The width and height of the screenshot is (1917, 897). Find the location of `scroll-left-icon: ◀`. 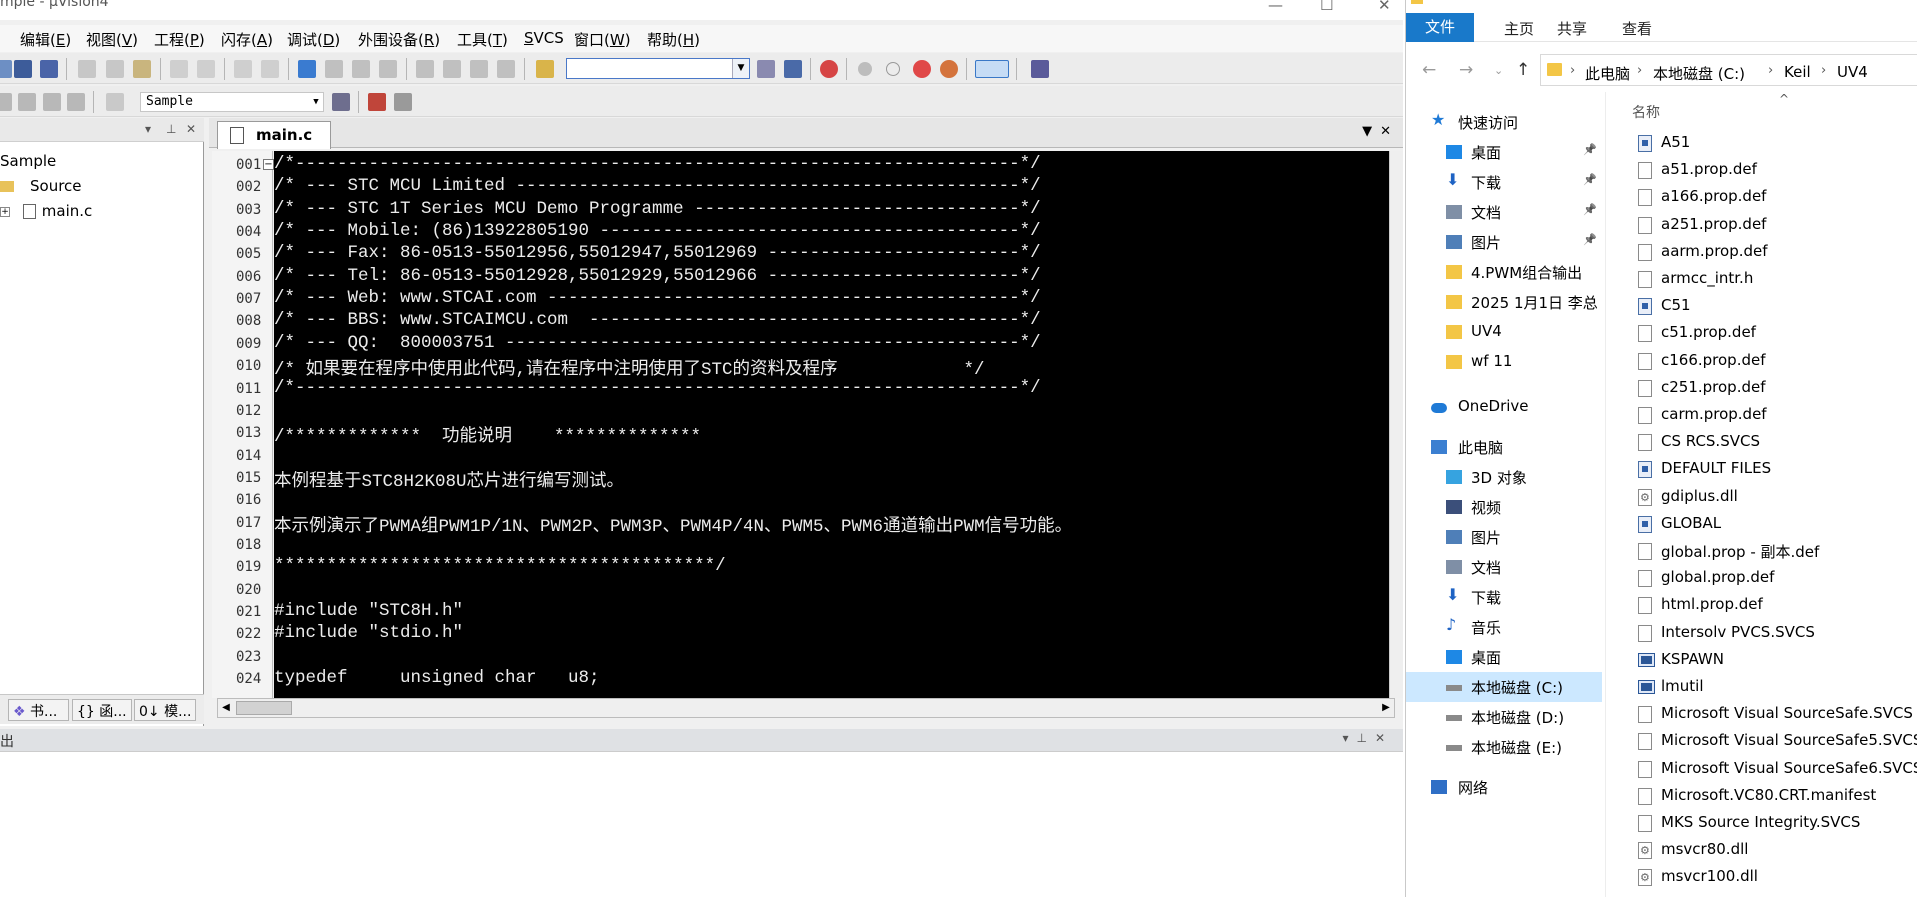

scroll-left-icon: ◀ is located at coordinates (226, 708).